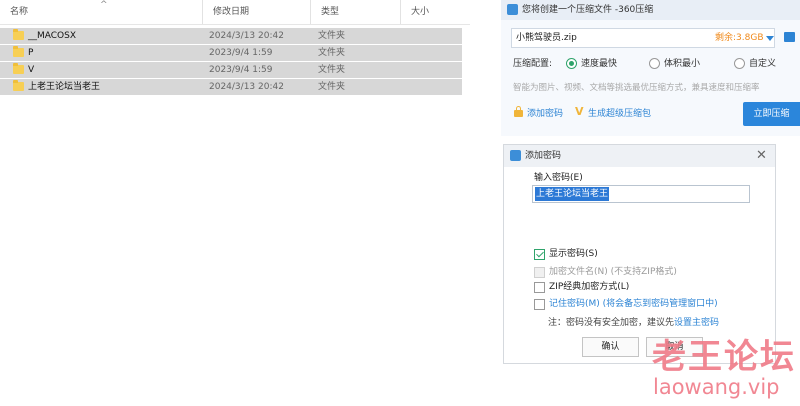 The image size is (800, 406). Describe the element at coordinates (599, 64) in the screenshot. I see `option-fastest-label: 速度最快` at that location.